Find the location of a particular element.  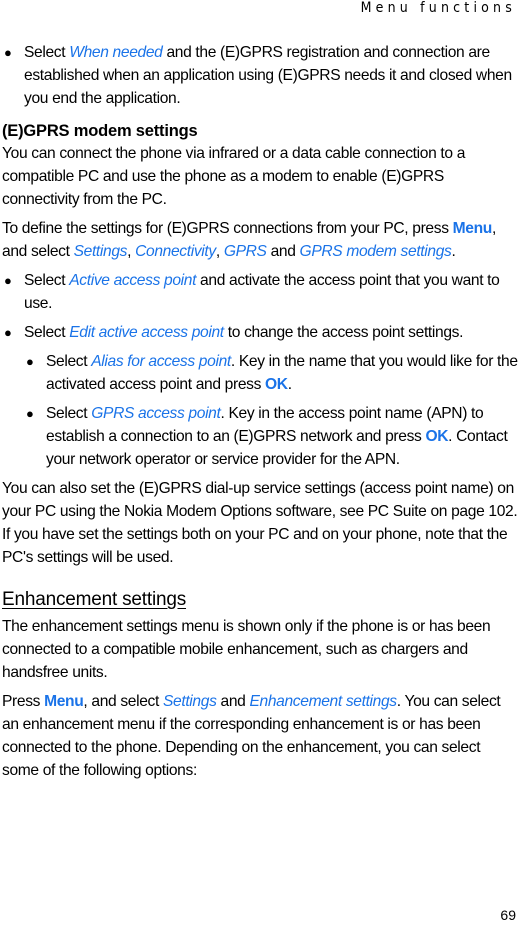

menu-option-gprs: GPRS is located at coordinates (245, 251).